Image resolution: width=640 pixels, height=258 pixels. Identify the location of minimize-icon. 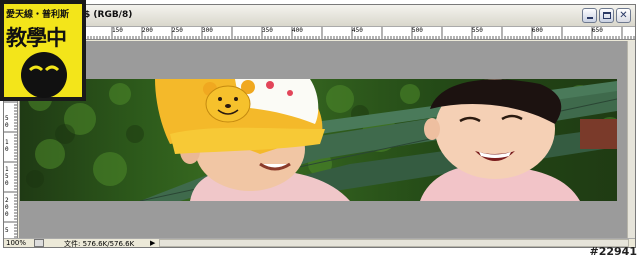
(589, 18).